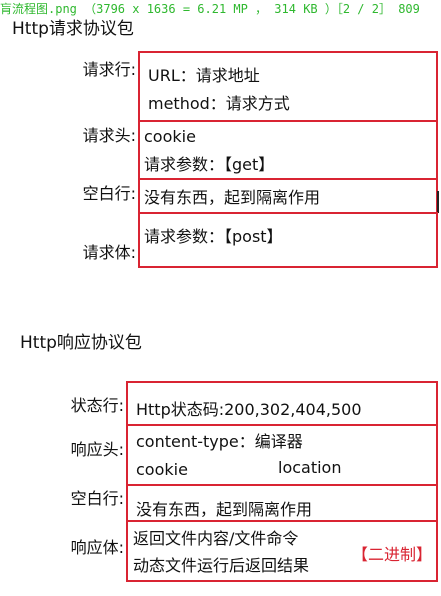  Describe the element at coordinates (97, 449) in the screenshot. I see `response-header-label: 响应头:` at that location.